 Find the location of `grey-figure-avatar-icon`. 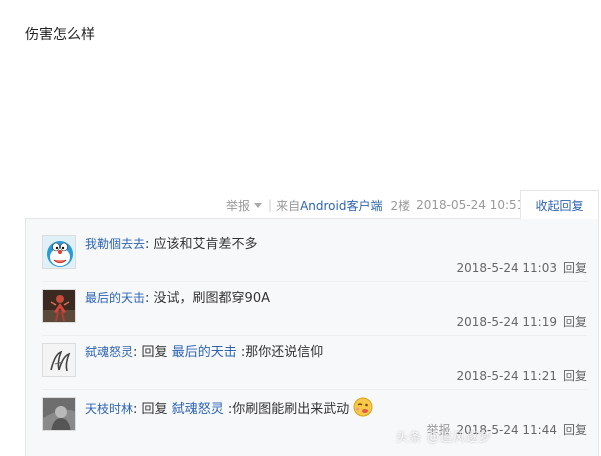

grey-figure-avatar-icon is located at coordinates (59, 414).